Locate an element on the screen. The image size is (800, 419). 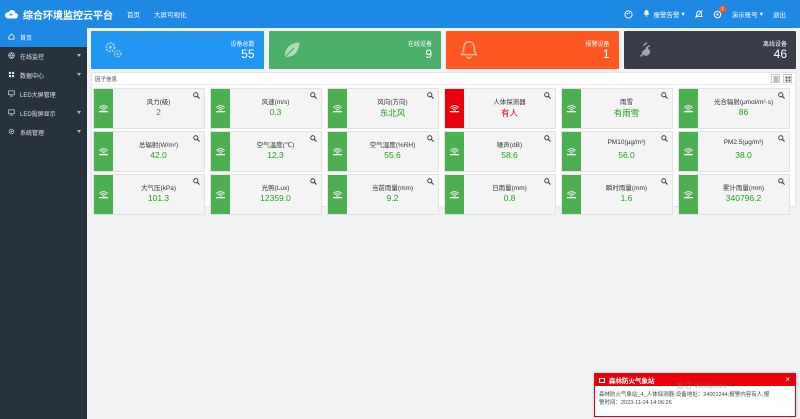
sensor-card: PM2.5(μg/m³) 38.0 is located at coordinates (734, 151).